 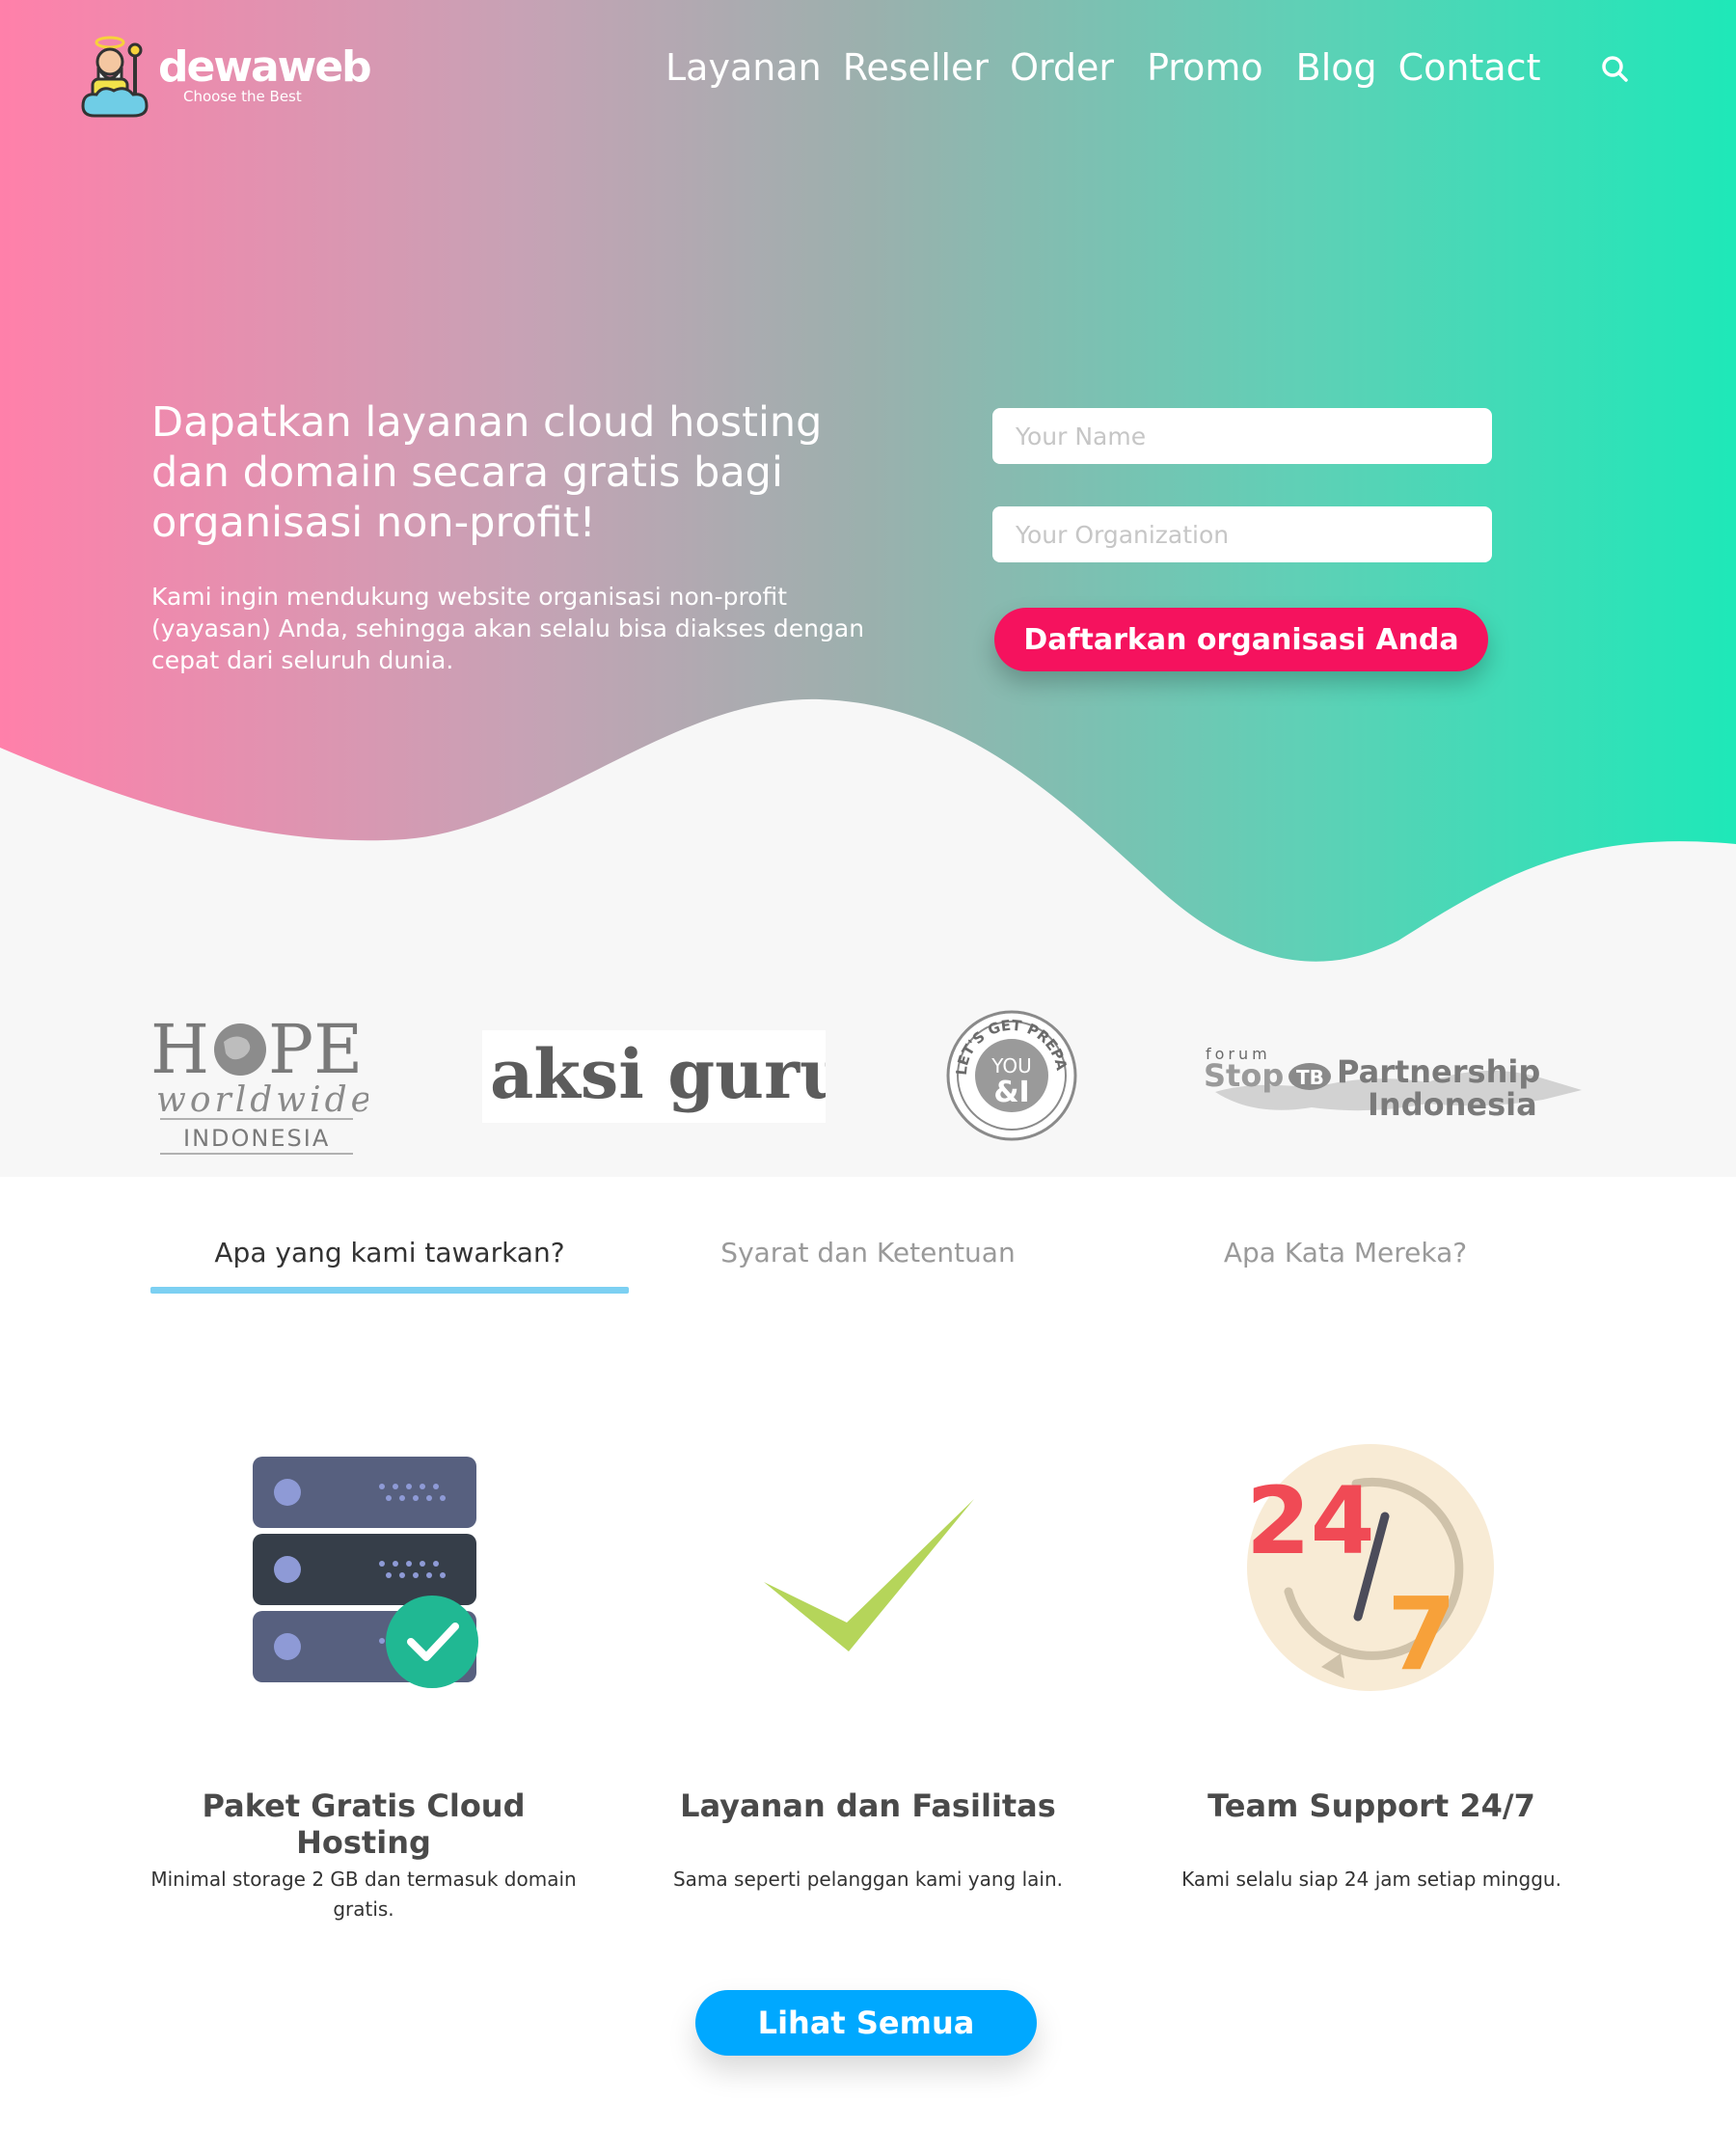 I want to click on brand-text: dewaweb Choose the Best, so click(x=265, y=74).